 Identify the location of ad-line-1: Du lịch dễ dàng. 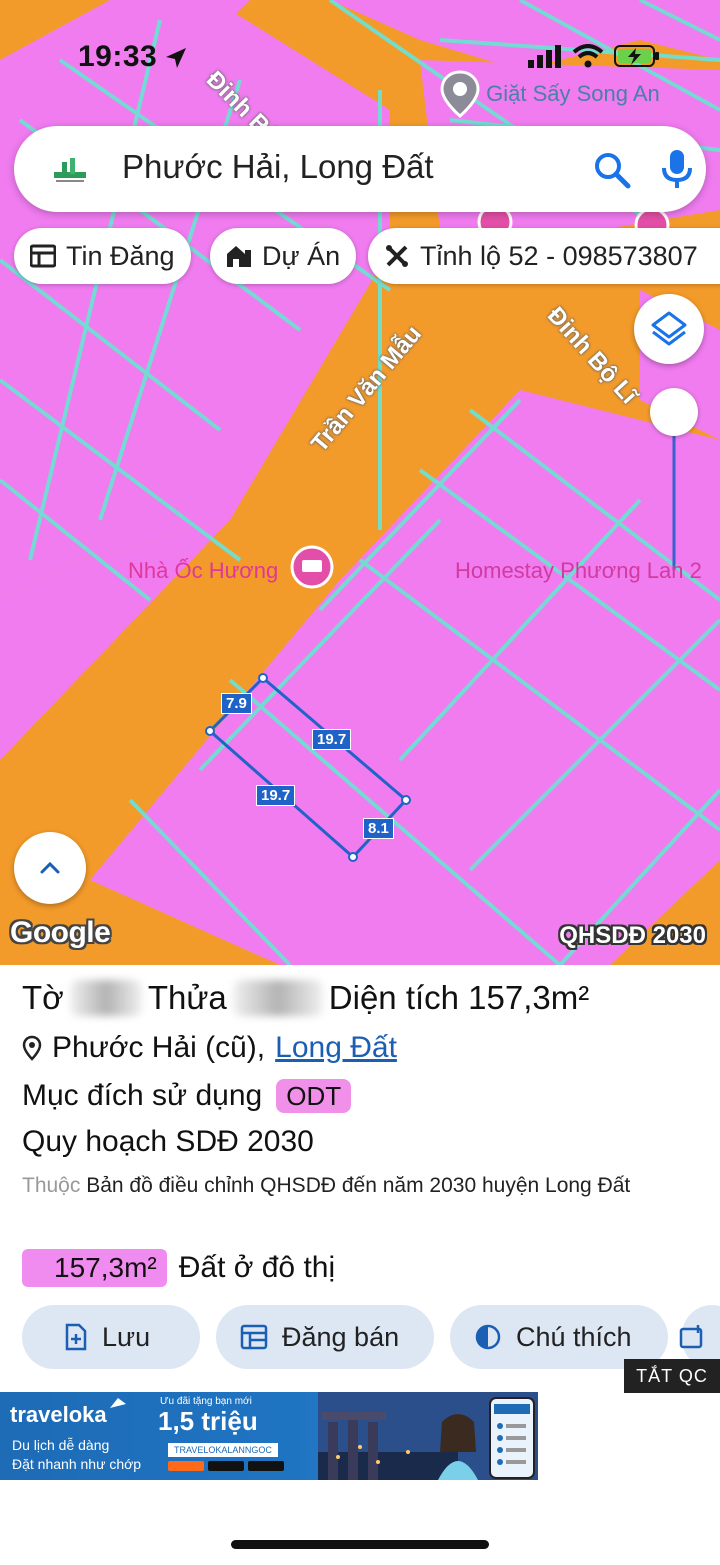
(61, 1445).